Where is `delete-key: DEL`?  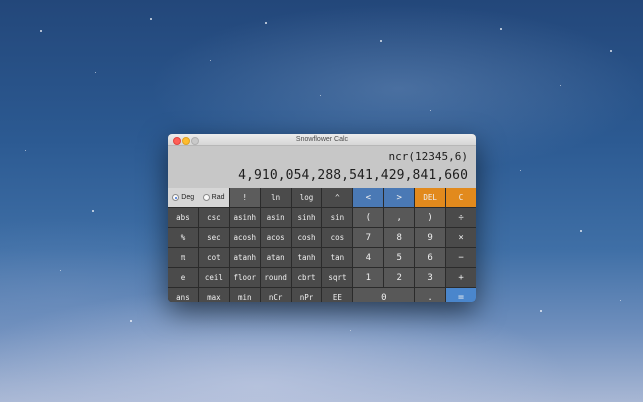 delete-key: DEL is located at coordinates (430, 197).